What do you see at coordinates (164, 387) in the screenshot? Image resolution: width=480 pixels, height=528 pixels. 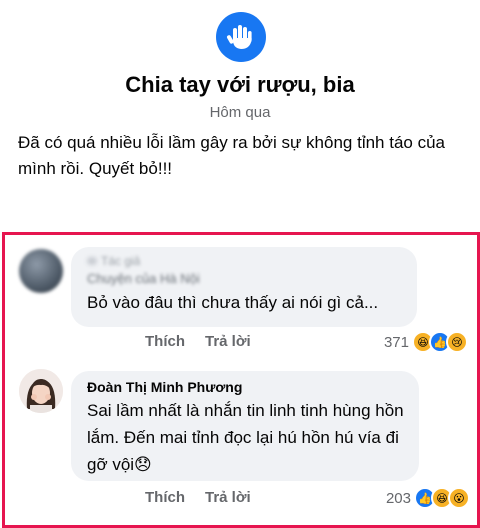 I see `comment-author: Đoàn Thị Minh Phương` at bounding box center [164, 387].